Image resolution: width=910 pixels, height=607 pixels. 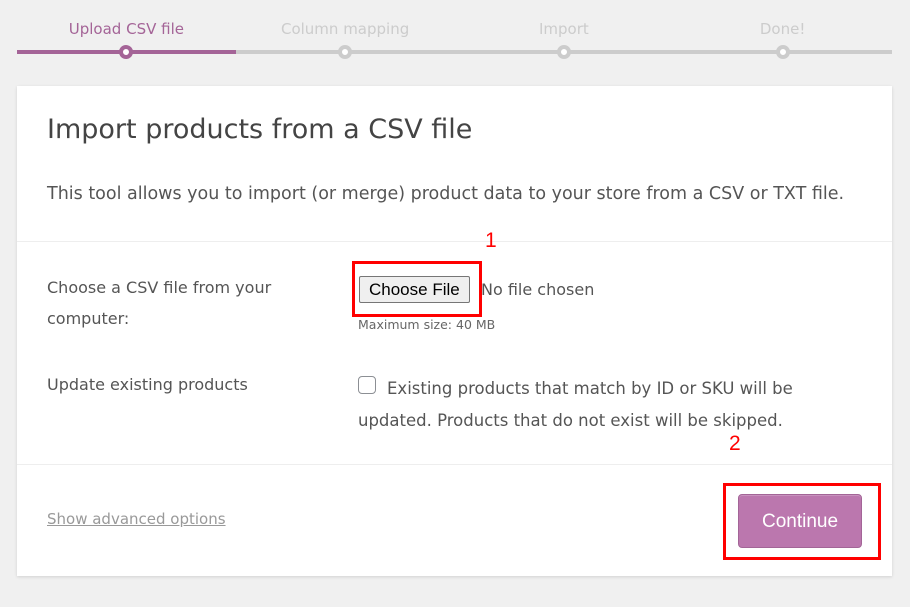 I want to click on step-column-mapping: Column mapping, so click(x=345, y=35).